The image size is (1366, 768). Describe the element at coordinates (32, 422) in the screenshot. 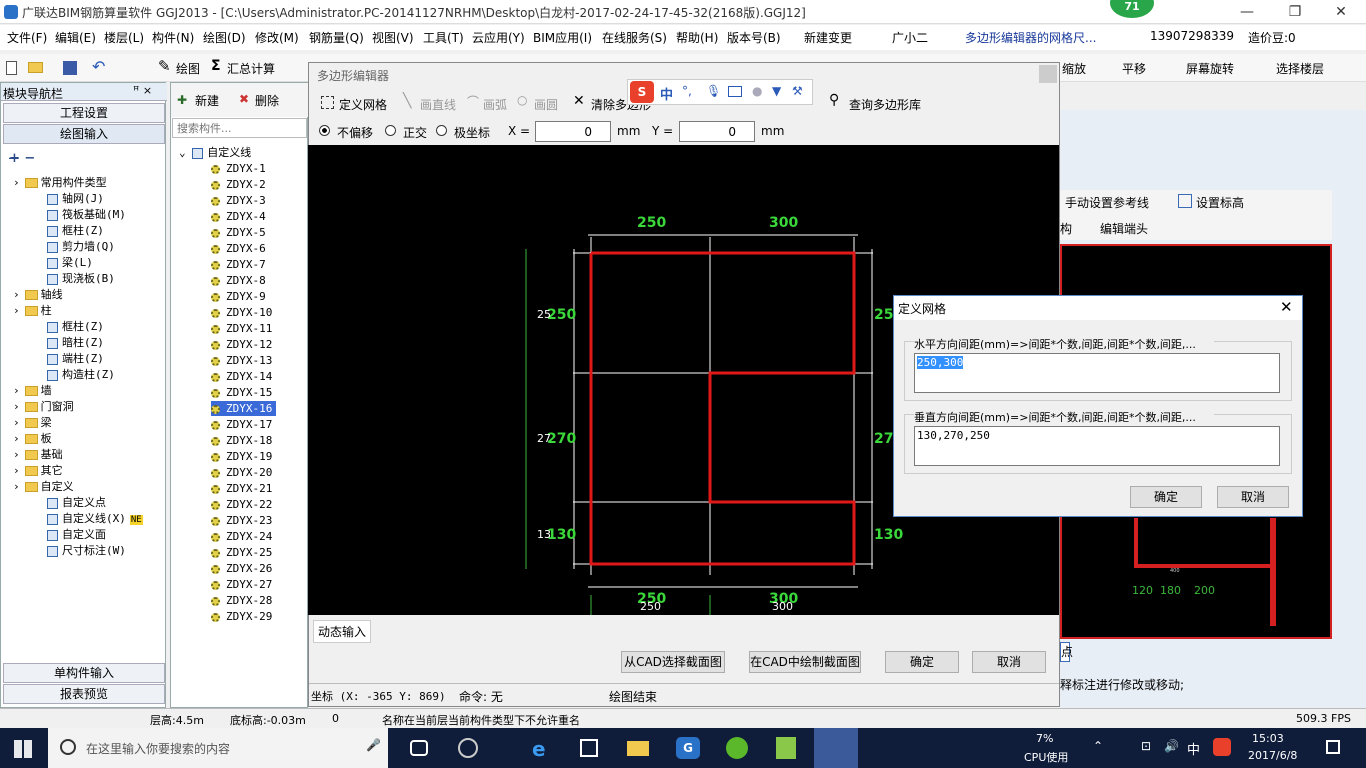

I see `nav-tree-item: › 梁` at that location.